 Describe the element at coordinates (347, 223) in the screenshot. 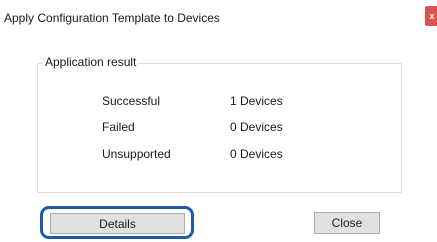

I see `close-button: Close` at that location.